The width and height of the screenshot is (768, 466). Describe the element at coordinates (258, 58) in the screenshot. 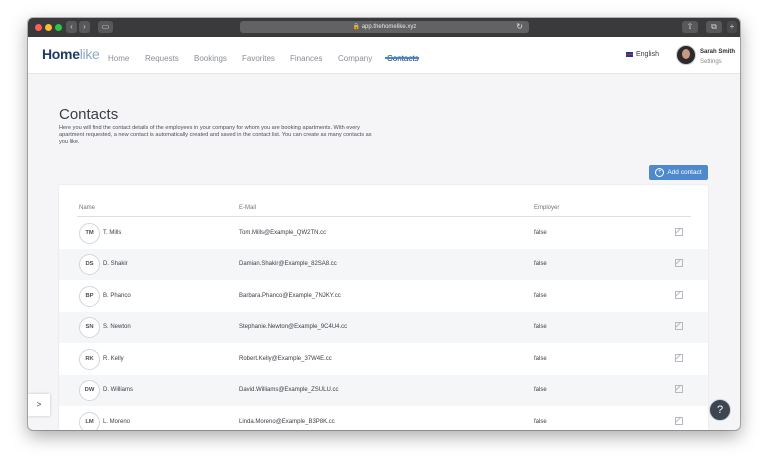

I see `nav-favorites: Favorites` at that location.